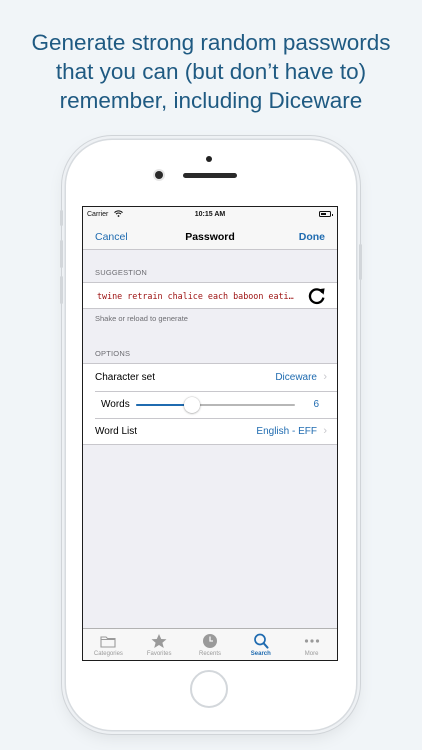 This screenshot has width=422, height=750. I want to click on status-time: 10:15 AM, so click(210, 214).